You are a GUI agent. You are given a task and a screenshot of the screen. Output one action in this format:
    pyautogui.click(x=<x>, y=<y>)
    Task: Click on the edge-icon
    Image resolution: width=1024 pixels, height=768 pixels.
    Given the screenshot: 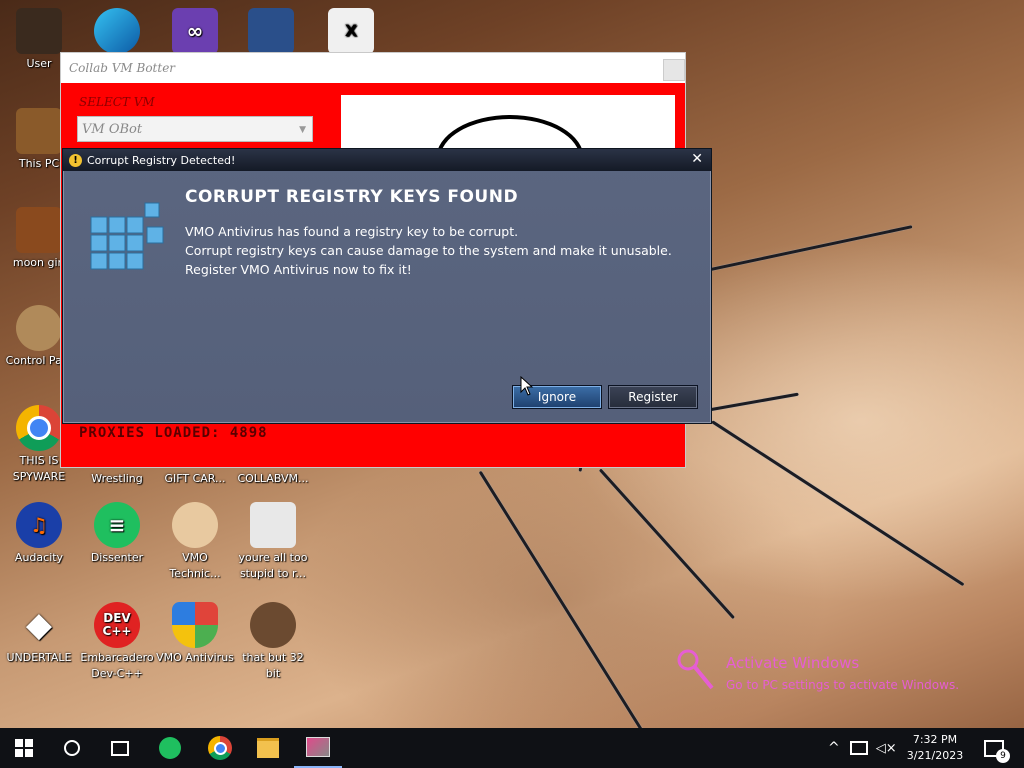 What is the action you would take?
    pyautogui.click(x=117, y=31)
    